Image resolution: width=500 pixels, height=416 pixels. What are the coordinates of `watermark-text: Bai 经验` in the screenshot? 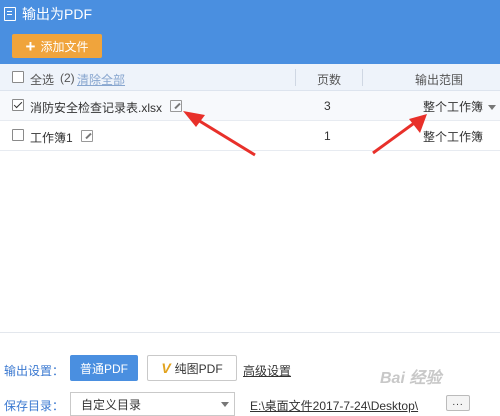 It's located at (411, 378).